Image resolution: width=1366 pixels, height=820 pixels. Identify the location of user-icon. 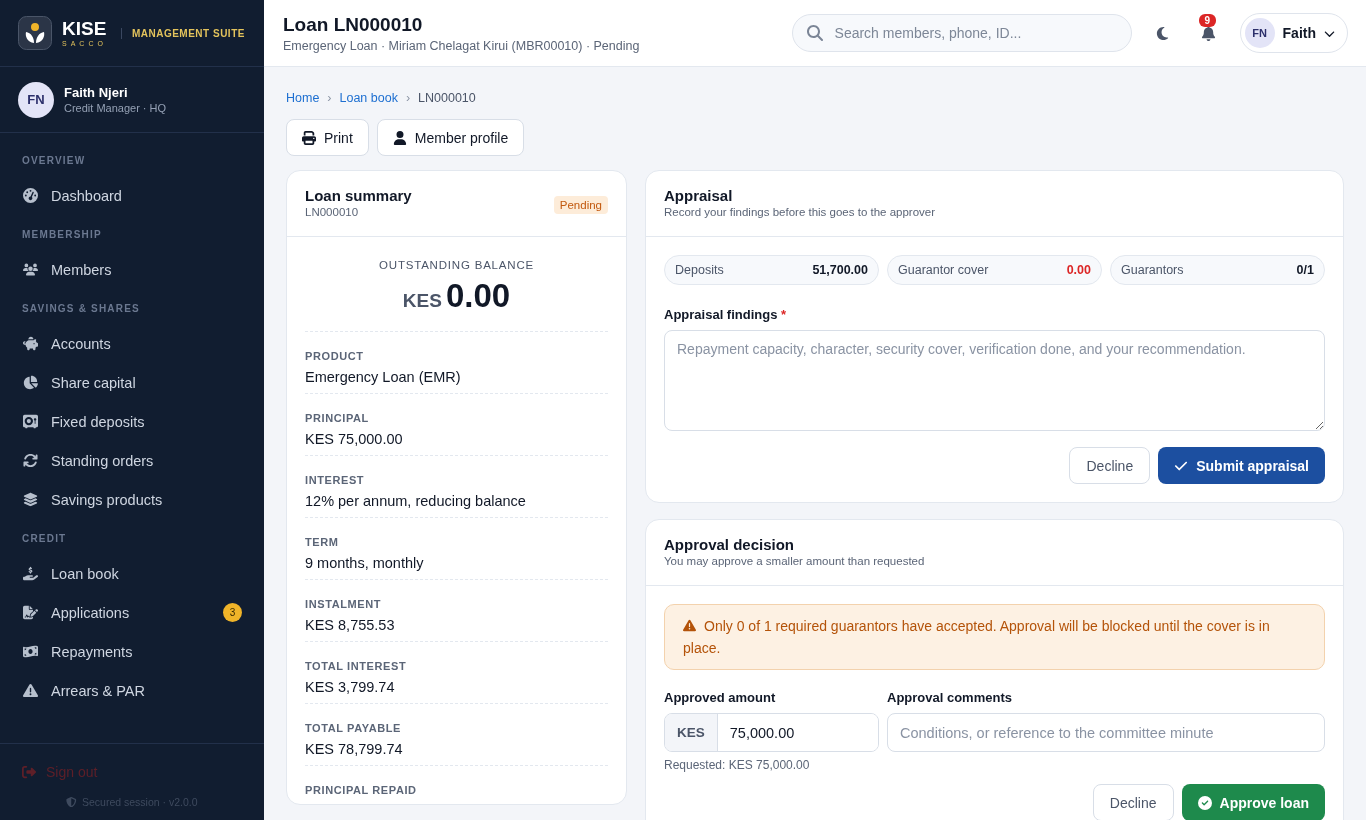
(399, 137).